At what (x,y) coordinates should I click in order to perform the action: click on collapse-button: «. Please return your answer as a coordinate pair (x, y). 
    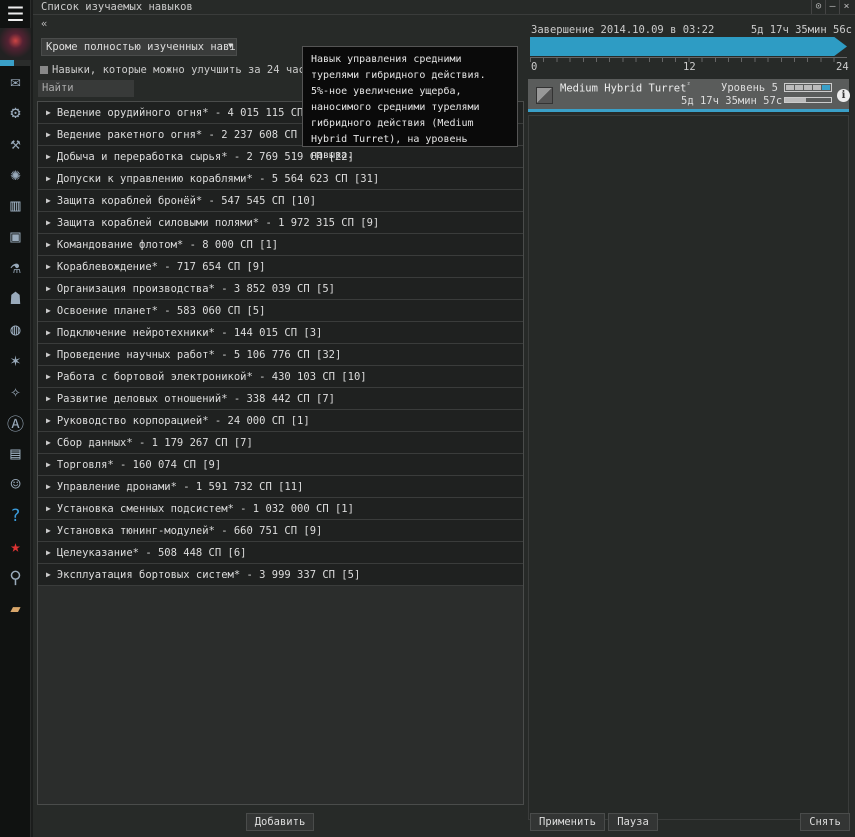
    Looking at the image, I should click on (44, 24).